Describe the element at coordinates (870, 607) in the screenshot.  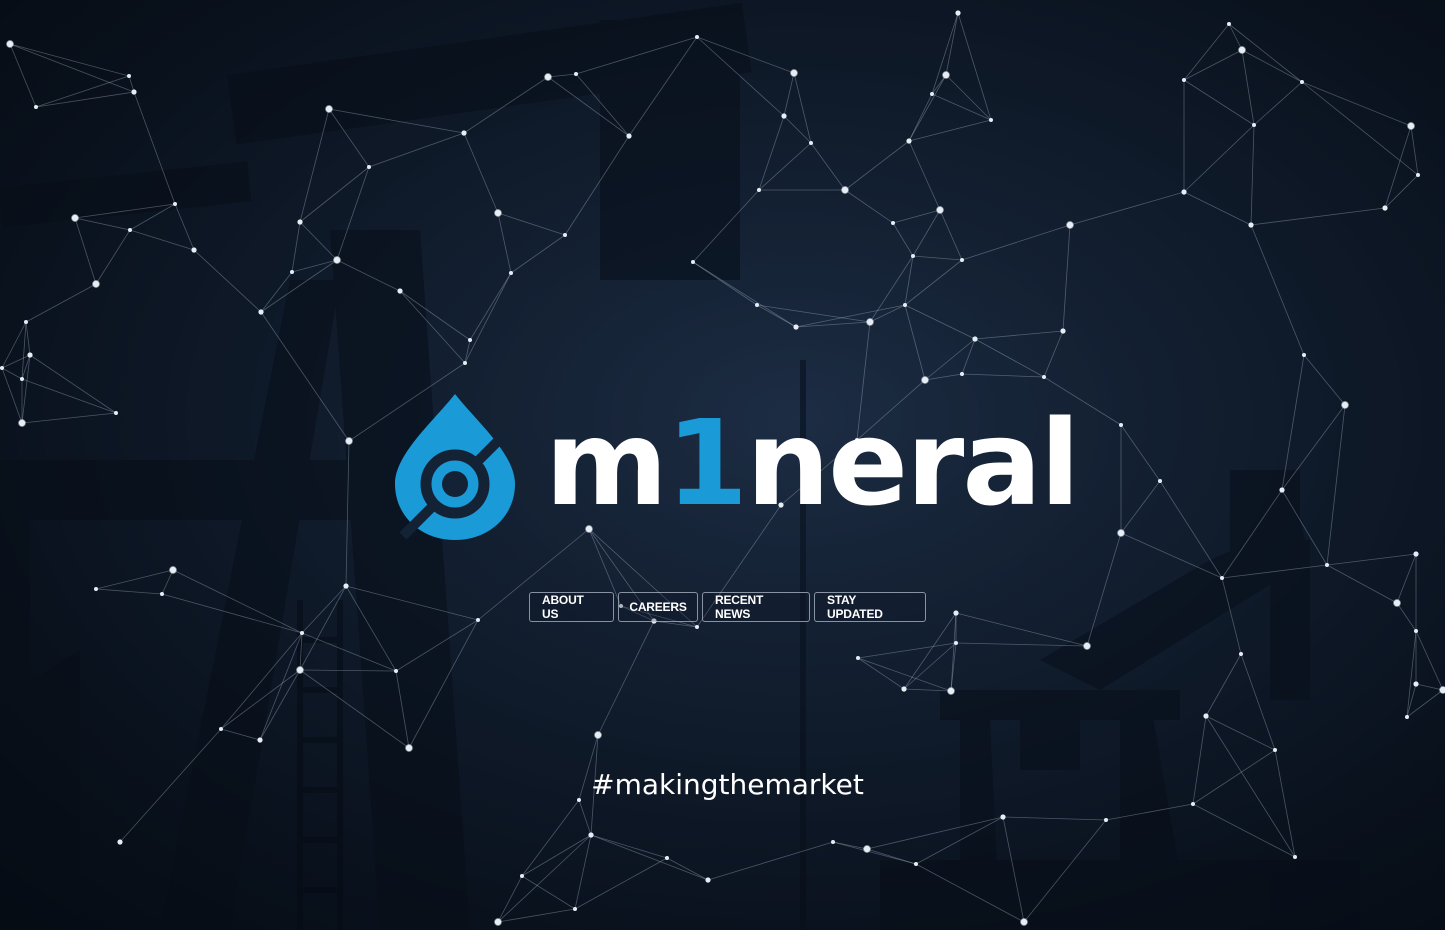
I see `nav-stay-updated-button: STAY UPDATED` at that location.